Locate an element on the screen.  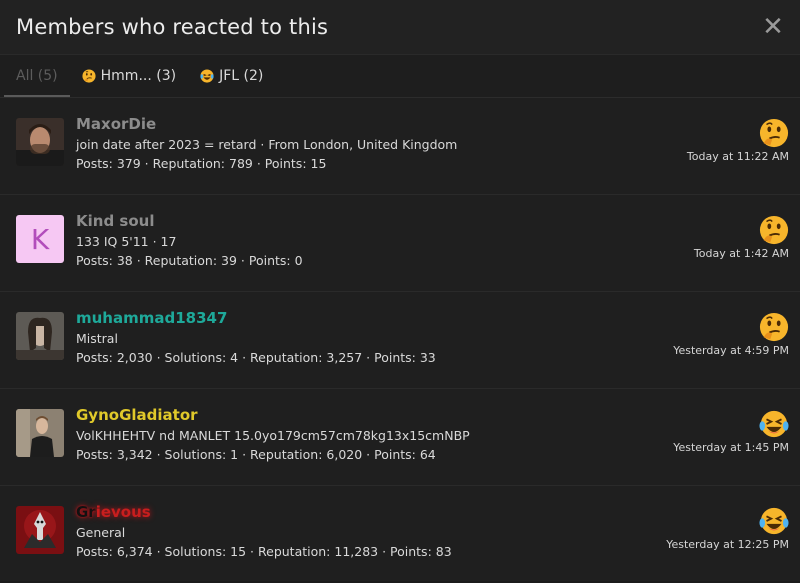
username: muhammad18347 is located at coordinates (256, 318).